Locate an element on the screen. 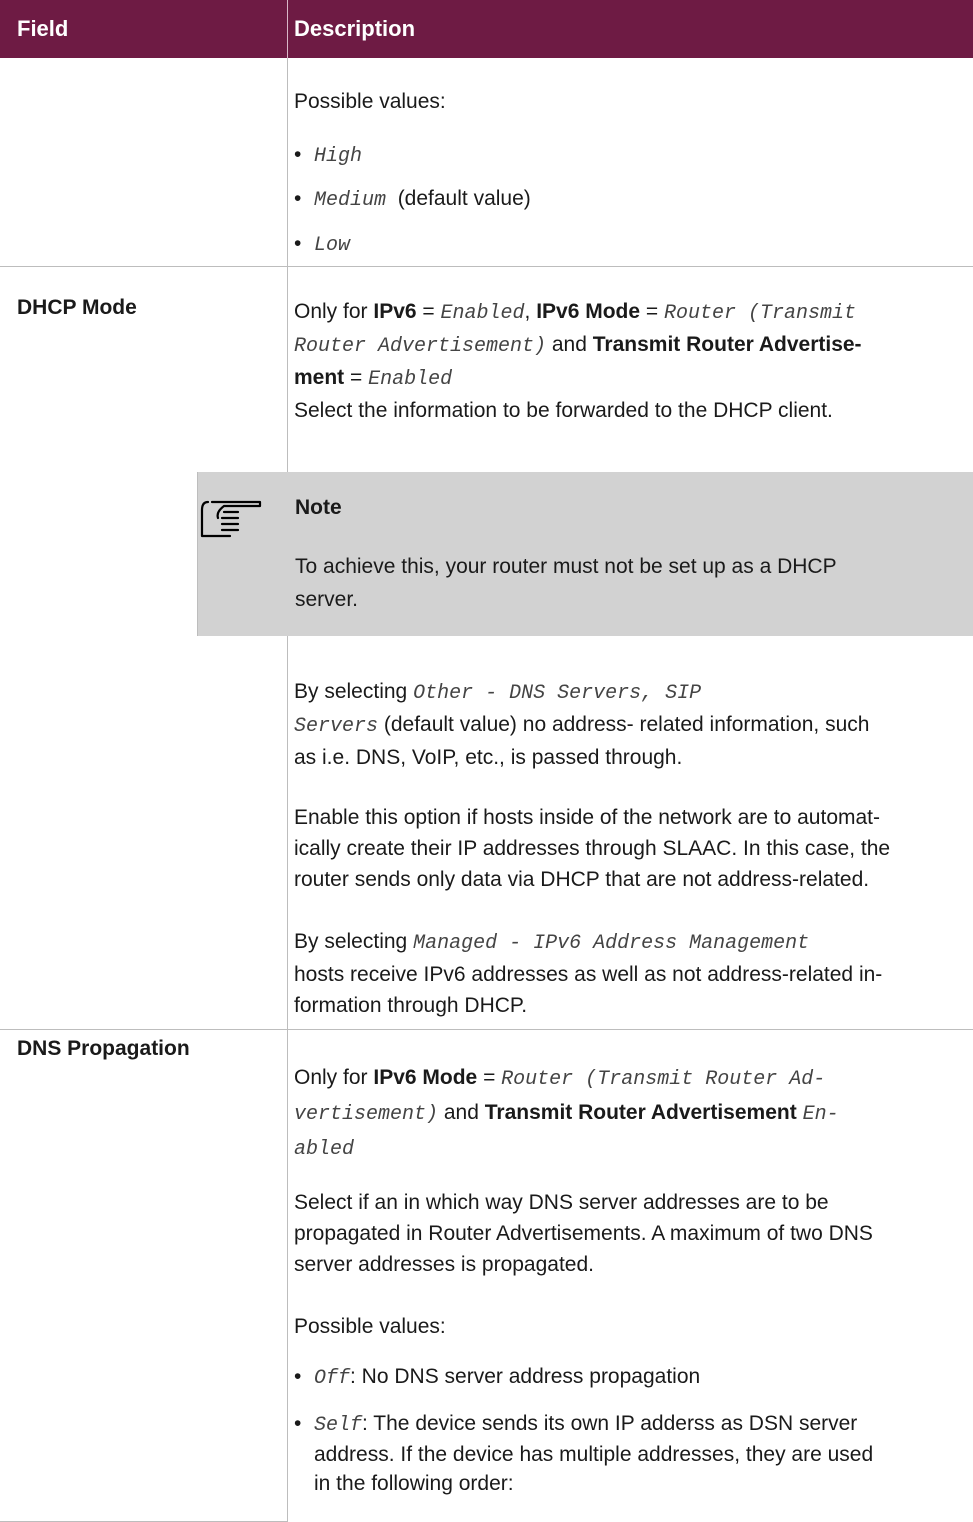 The height and width of the screenshot is (1522, 973). description-column-header: Description is located at coordinates (355, 28).